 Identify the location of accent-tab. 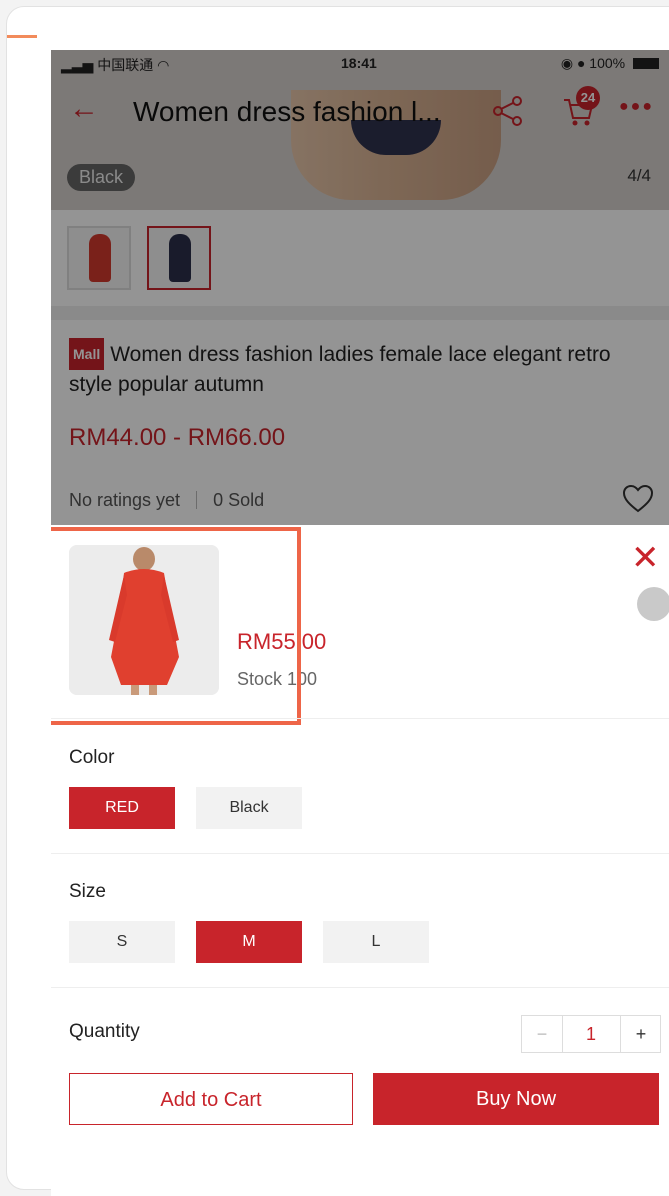
(22, 36).